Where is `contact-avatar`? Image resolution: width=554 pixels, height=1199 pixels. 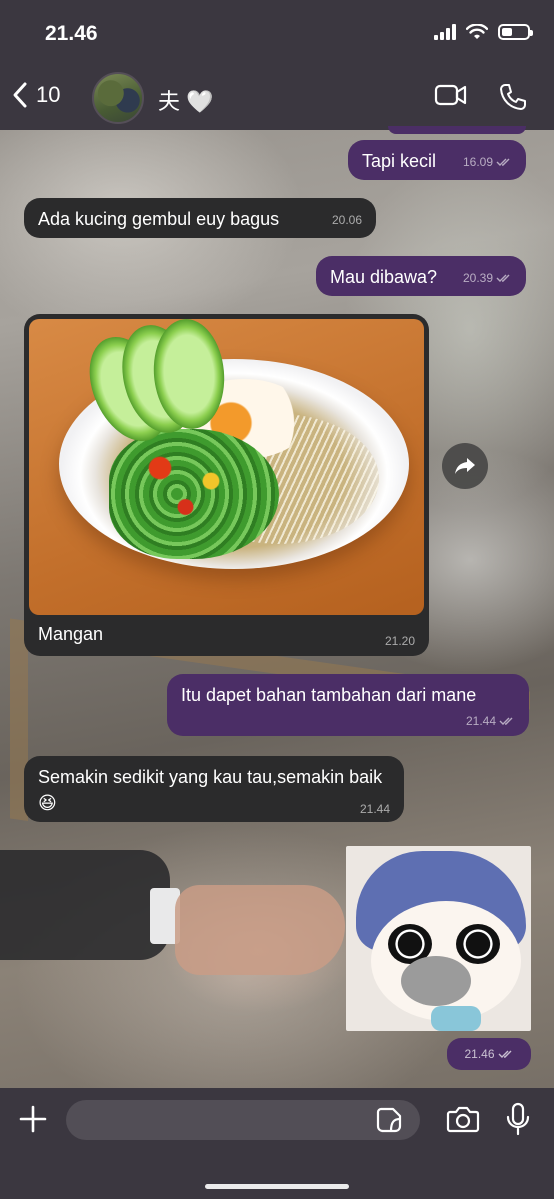
contact-avatar is located at coordinates (118, 98).